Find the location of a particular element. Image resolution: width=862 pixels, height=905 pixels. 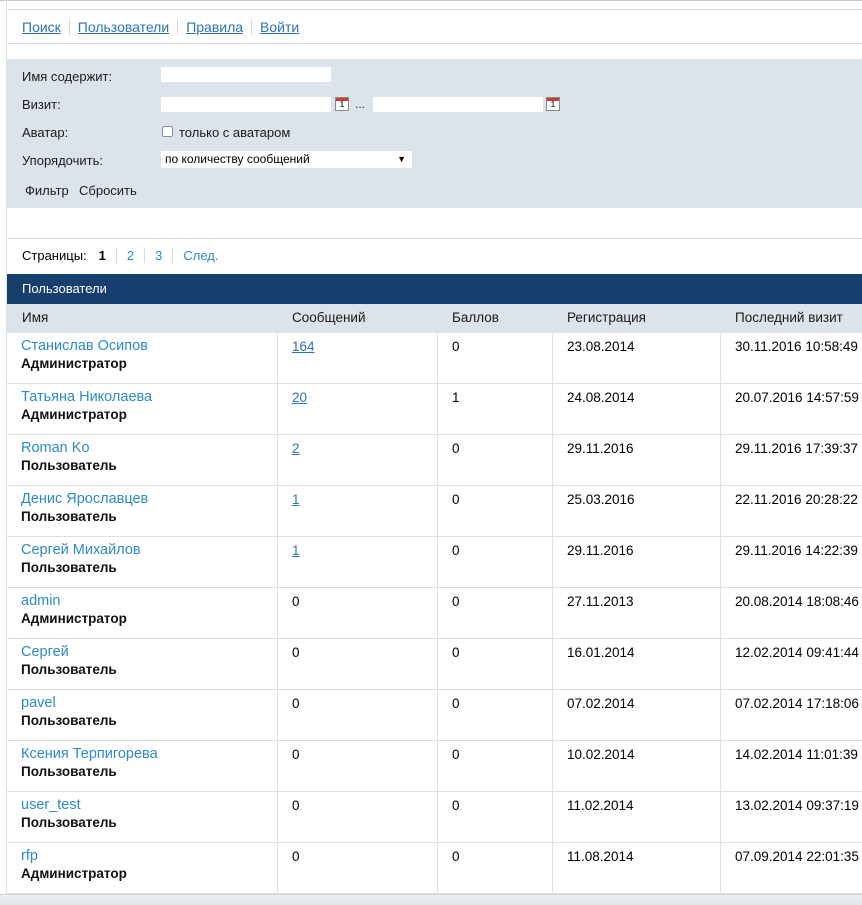

column-header-registered: Регистрация is located at coordinates (606, 317).